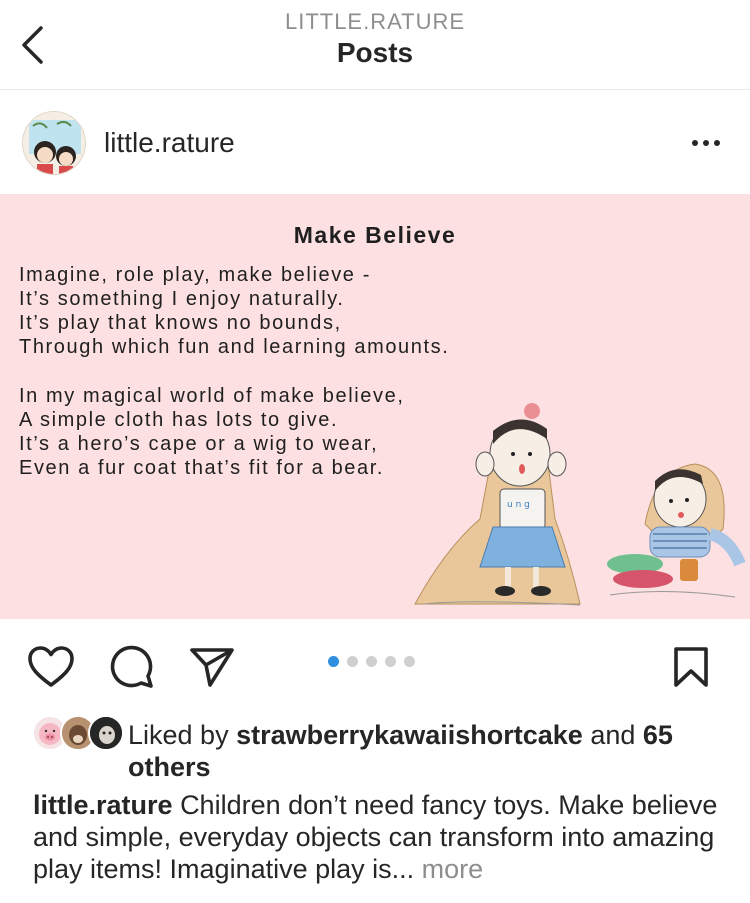 The image size is (750, 903). I want to click on bookmark-icon, so click(691, 667).